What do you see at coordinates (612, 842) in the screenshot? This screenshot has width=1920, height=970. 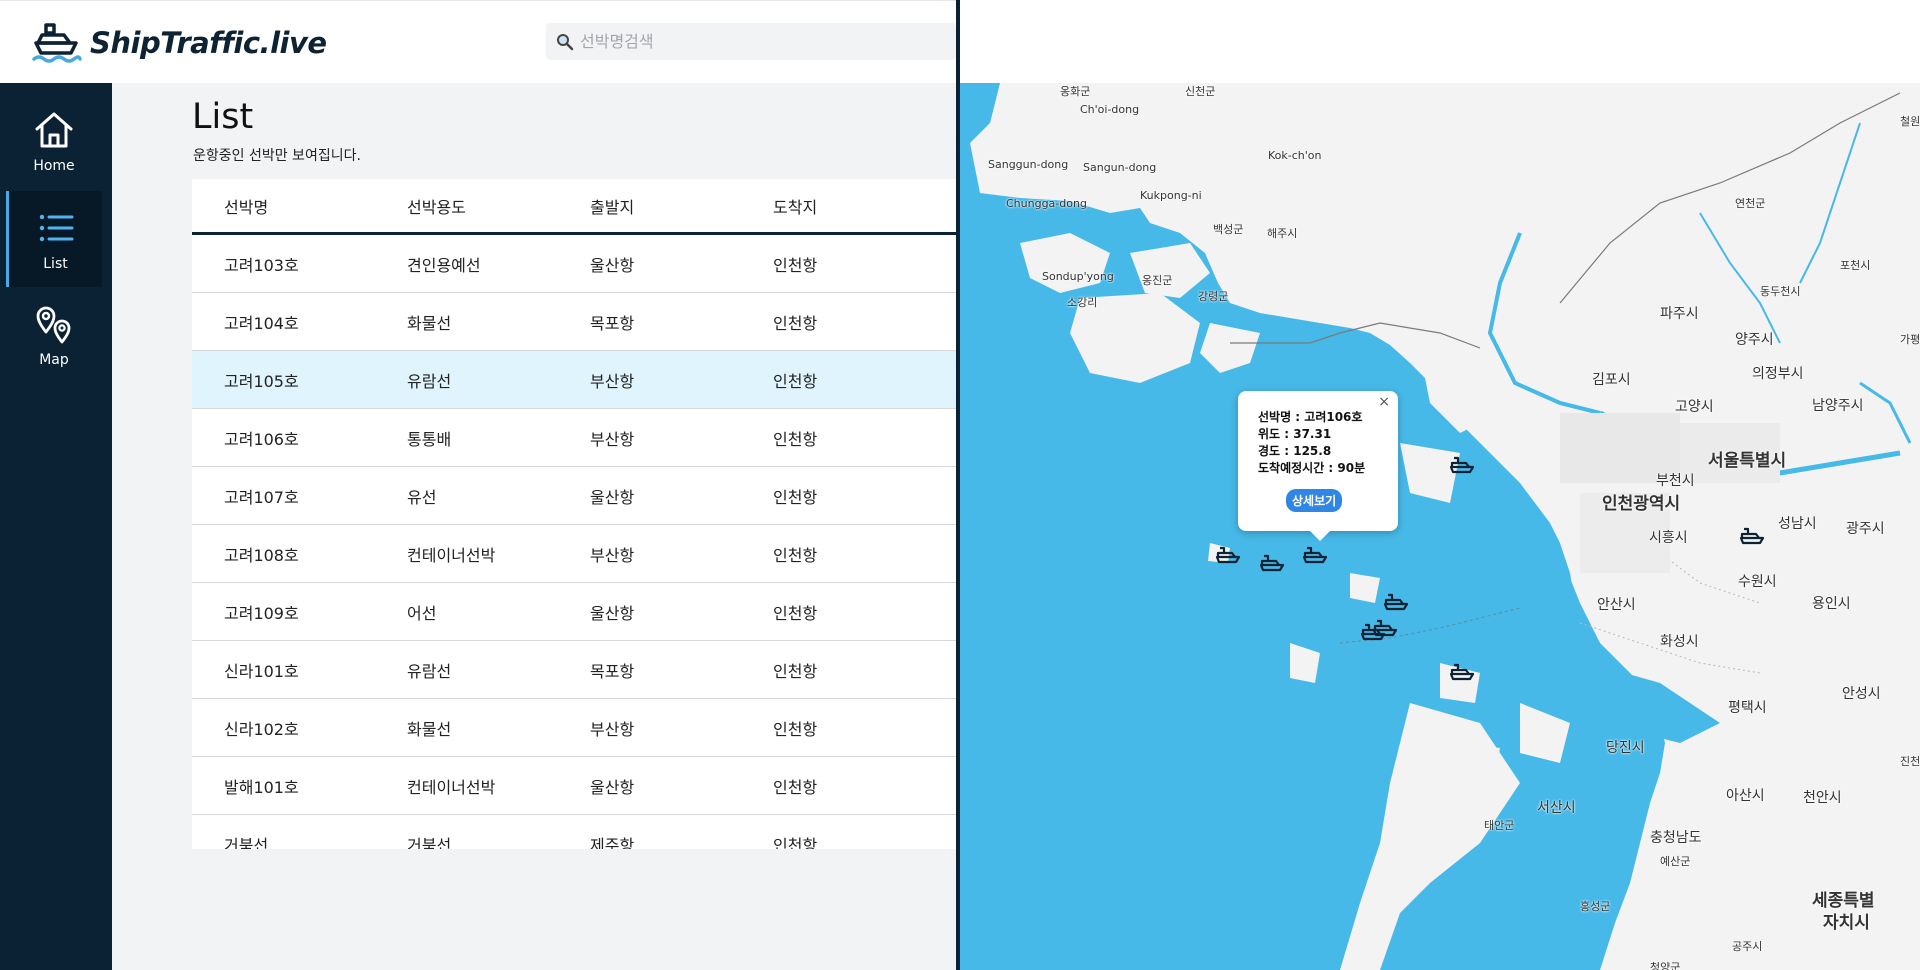 I see `cell-departure: 제주항` at bounding box center [612, 842].